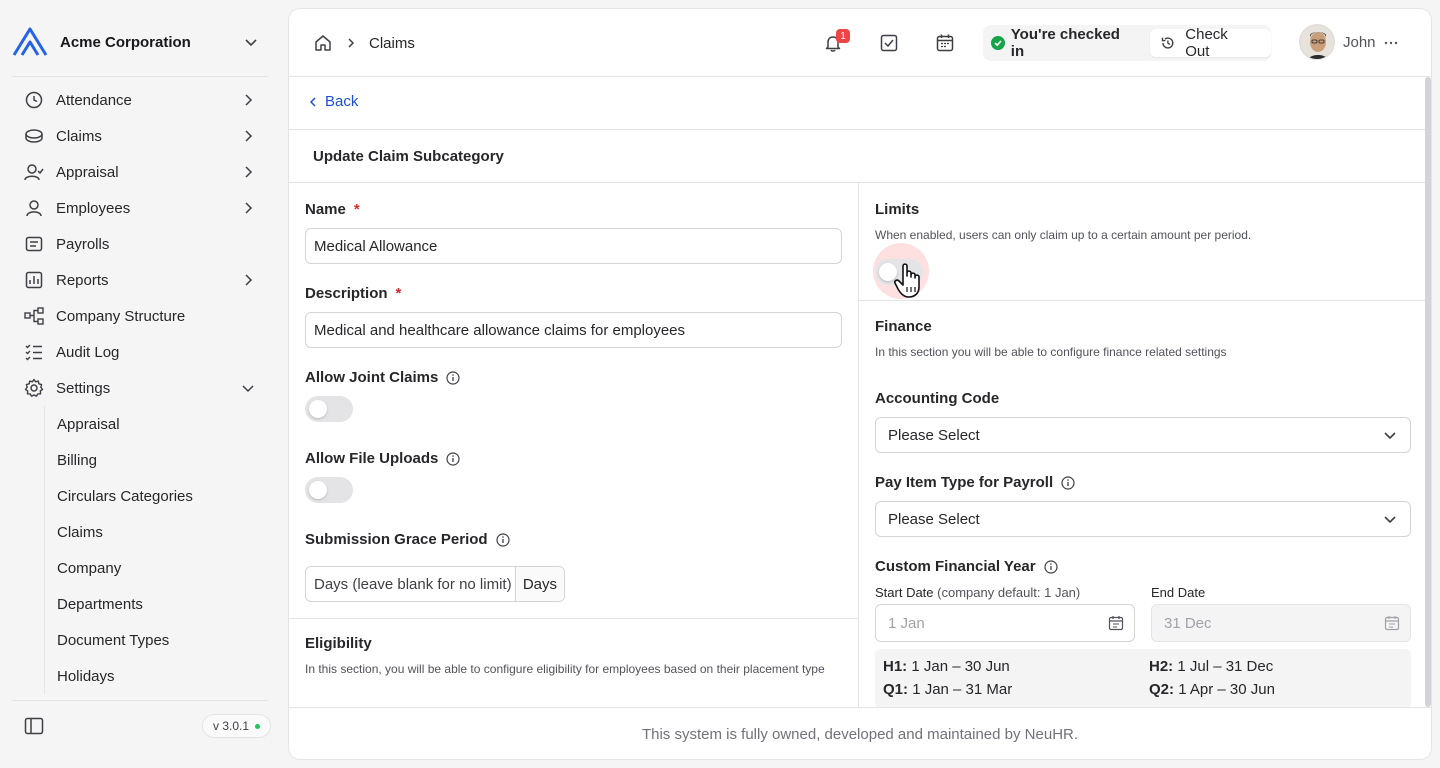 Image resolution: width=1440 pixels, height=768 pixels. What do you see at coordinates (934, 519) in the screenshot?
I see `pay-item-value: Please Select` at bounding box center [934, 519].